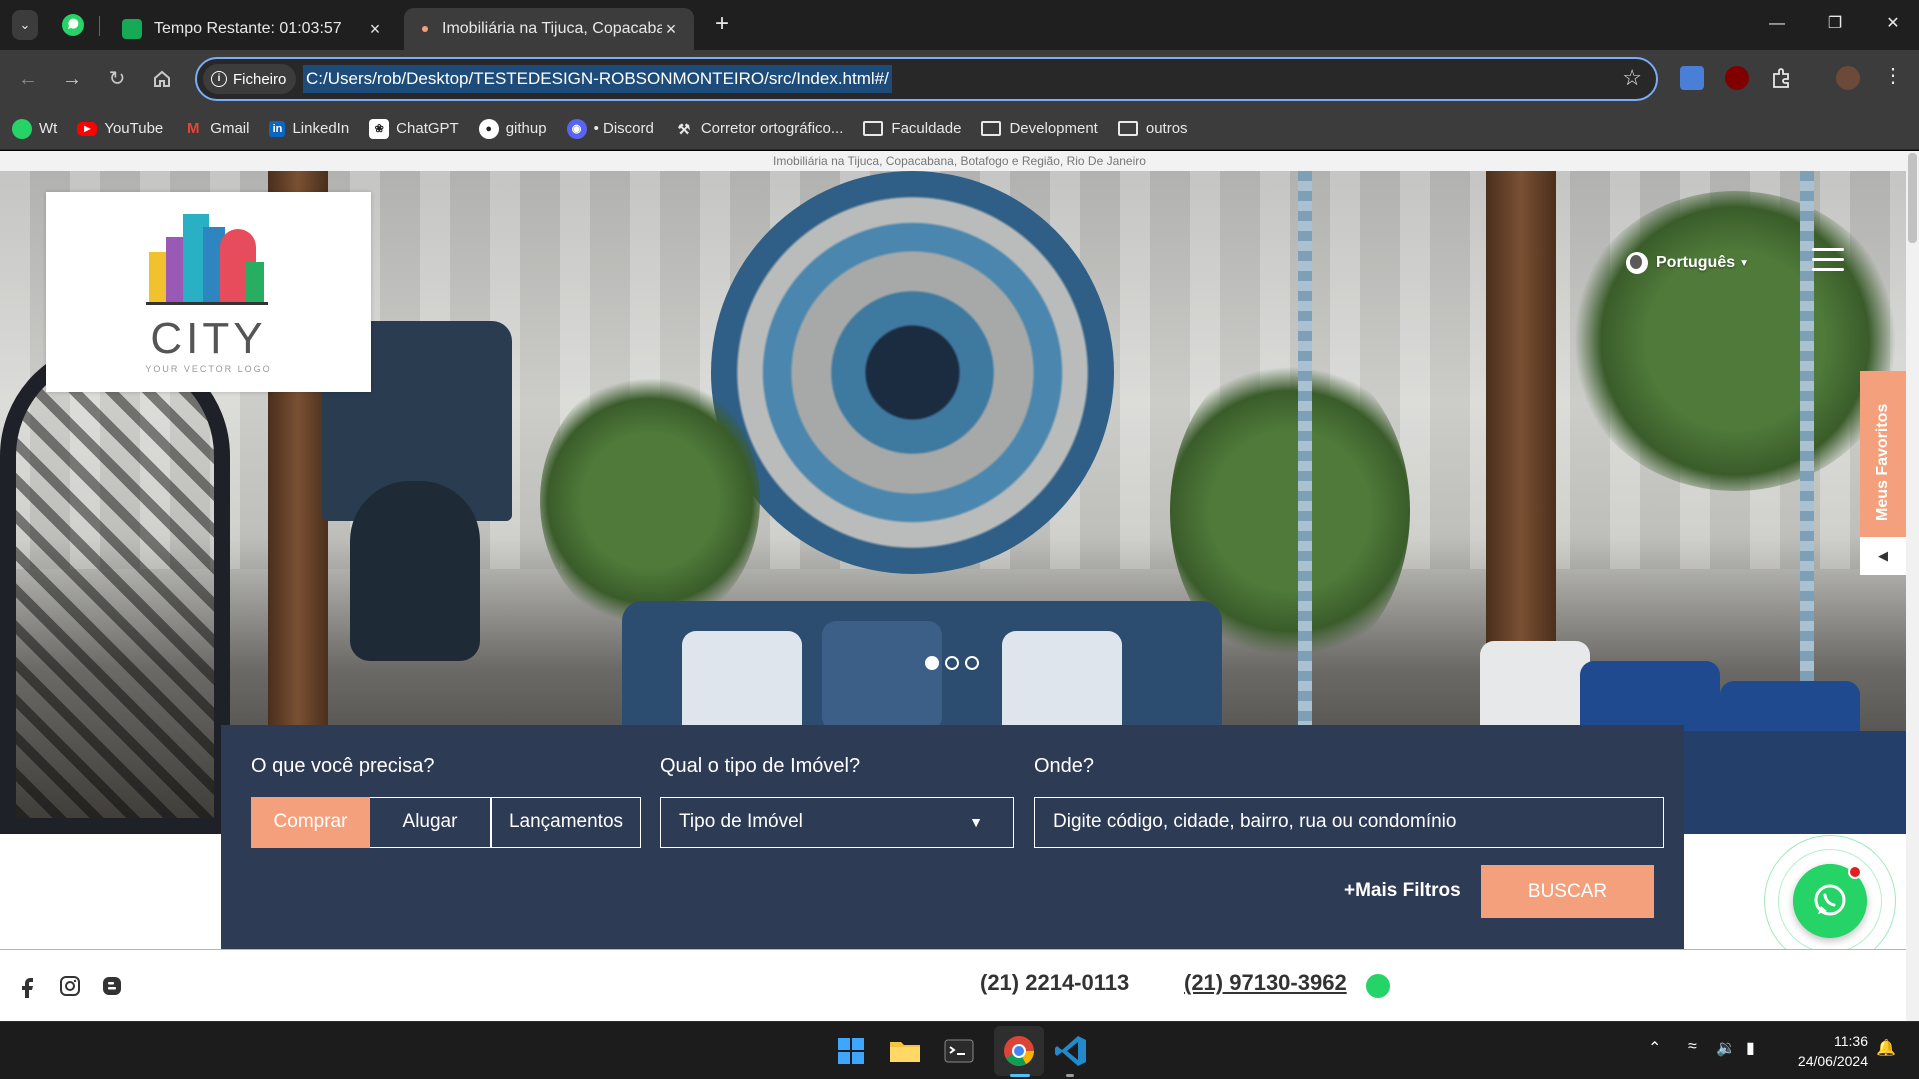 This screenshot has width=1919, height=1079. Describe the element at coordinates (99, 26) in the screenshot. I see `tab-separator` at that location.